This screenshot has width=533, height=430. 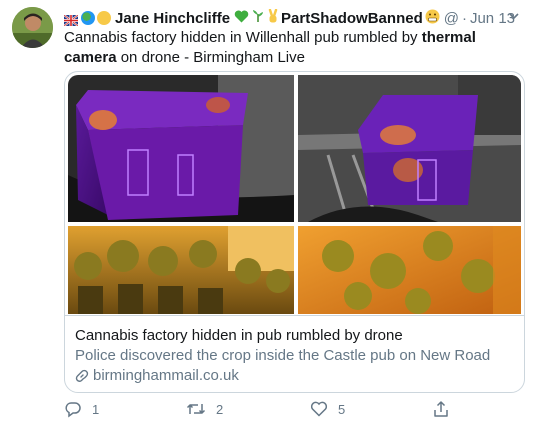 I want to click on tweet-text-part-2: on drone - Birmingham Live, so click(x=210, y=57).